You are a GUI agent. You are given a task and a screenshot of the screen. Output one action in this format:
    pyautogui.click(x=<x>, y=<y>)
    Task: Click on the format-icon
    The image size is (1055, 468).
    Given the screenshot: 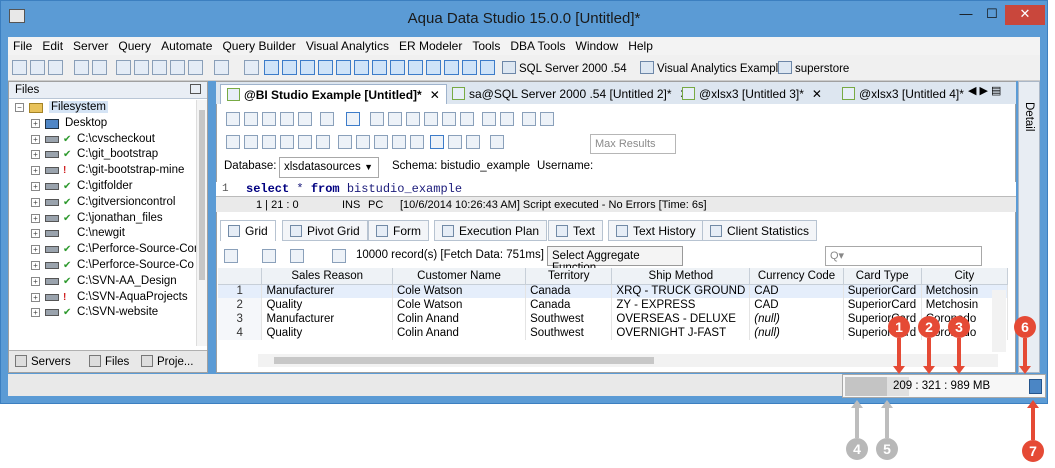 What is the action you would take?
    pyautogui.click(x=399, y=142)
    